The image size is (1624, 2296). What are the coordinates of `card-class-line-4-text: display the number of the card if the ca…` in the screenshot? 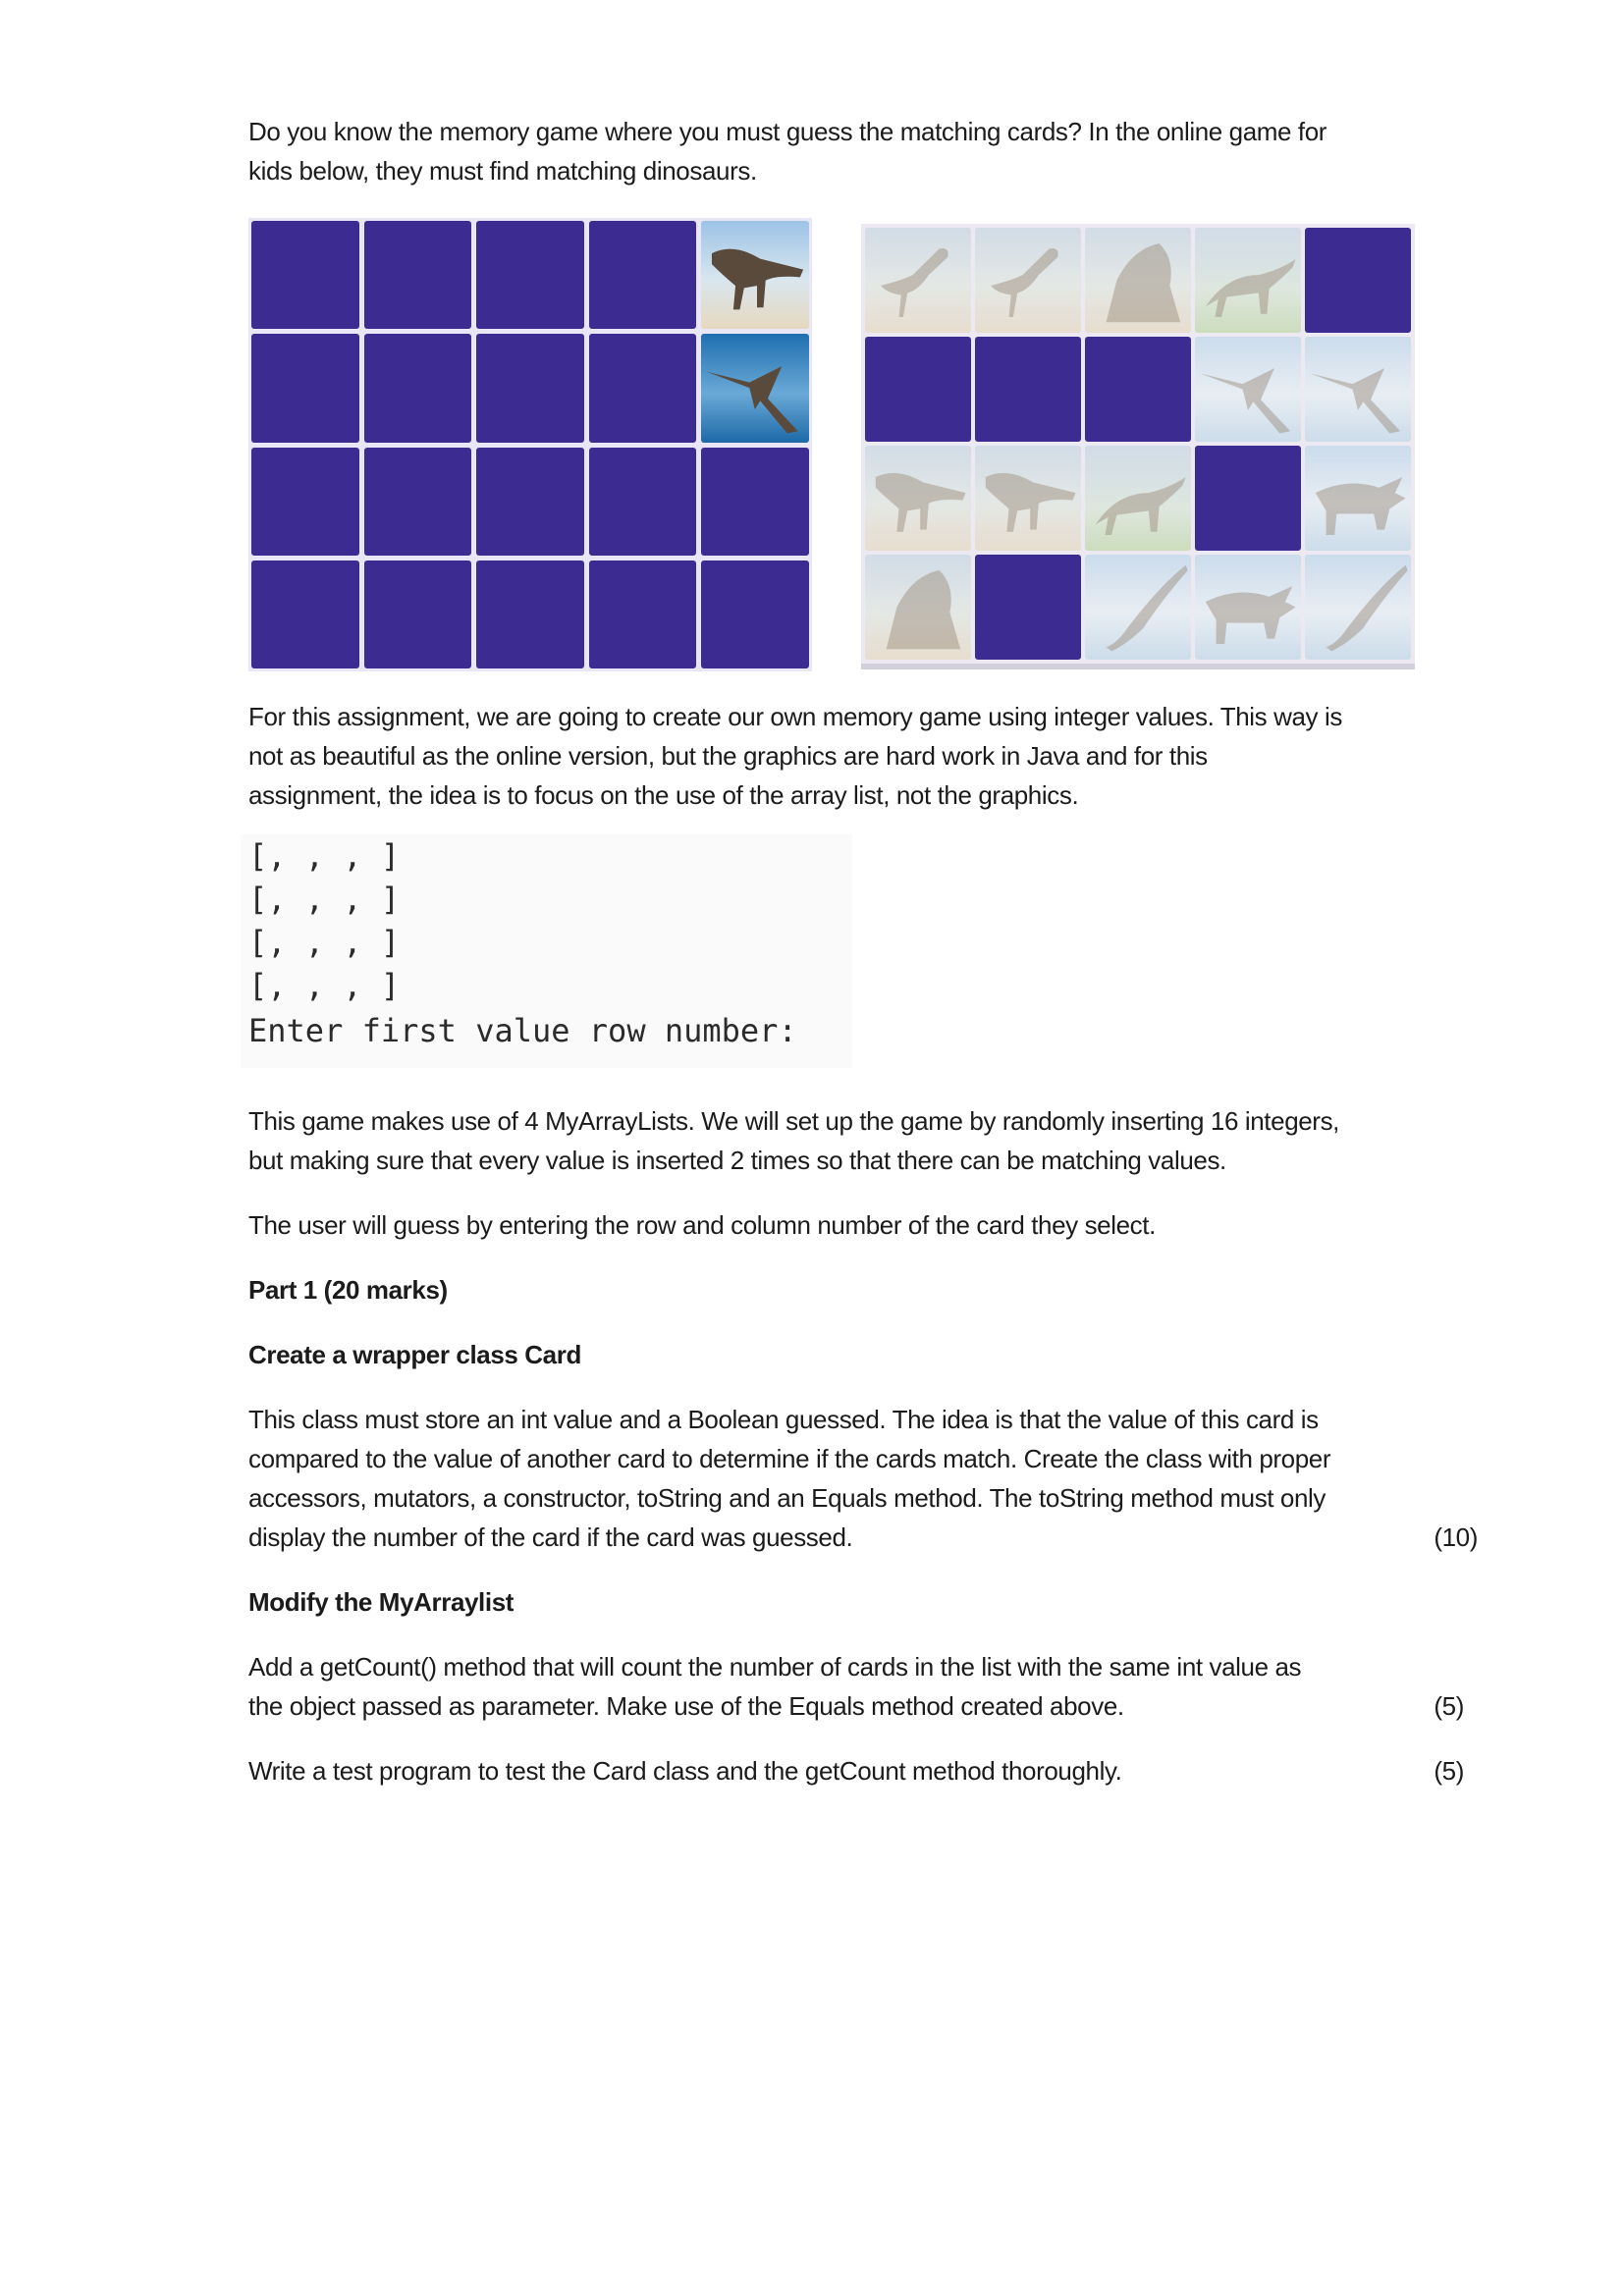 It's located at (550, 1537).